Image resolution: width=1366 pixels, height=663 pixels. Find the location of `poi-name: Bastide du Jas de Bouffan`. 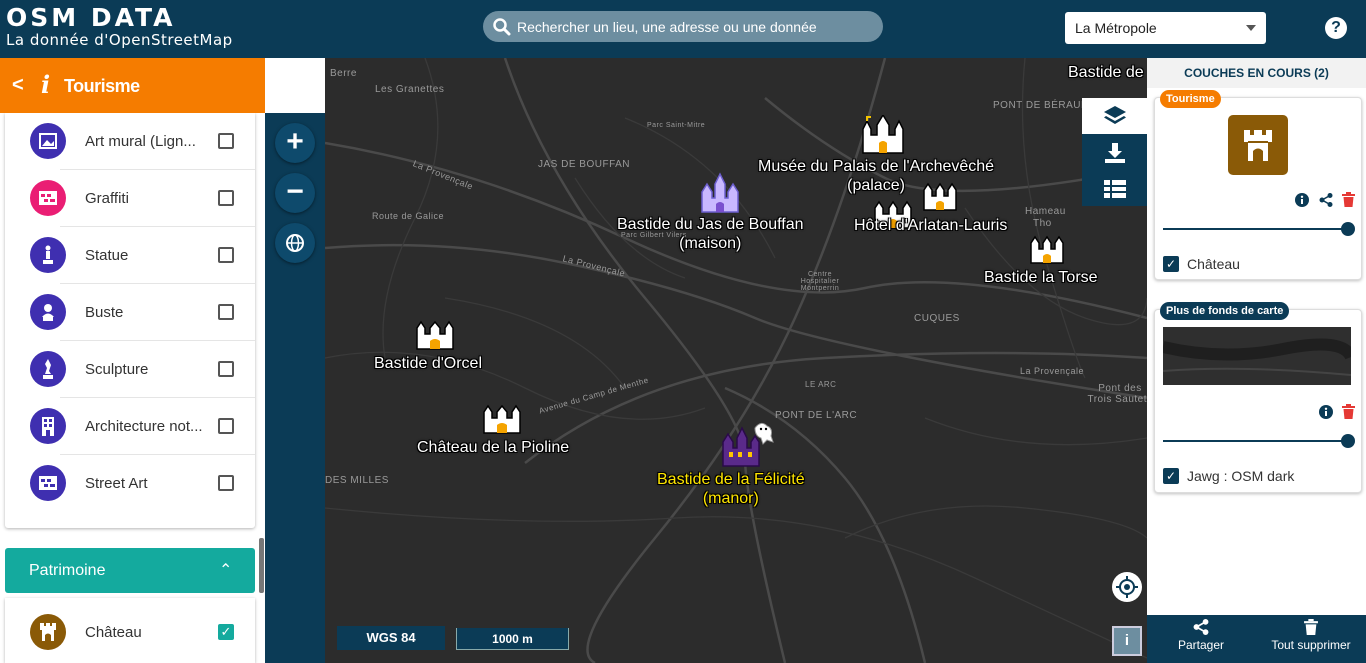

poi-name: Bastide du Jas de Bouffan is located at coordinates (710, 224).